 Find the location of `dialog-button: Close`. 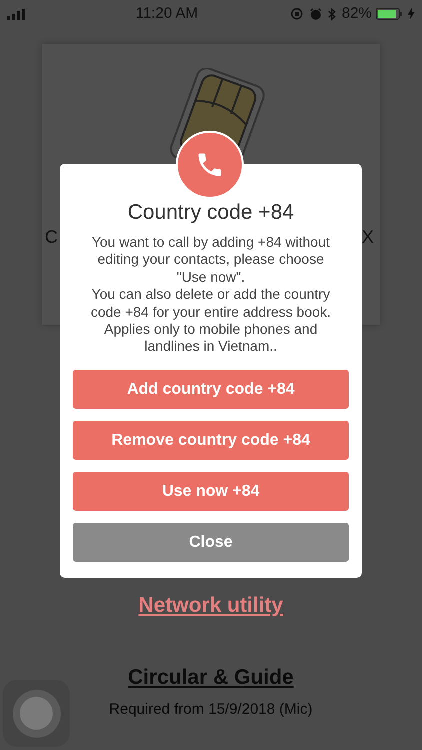

dialog-button: Close is located at coordinates (211, 542).